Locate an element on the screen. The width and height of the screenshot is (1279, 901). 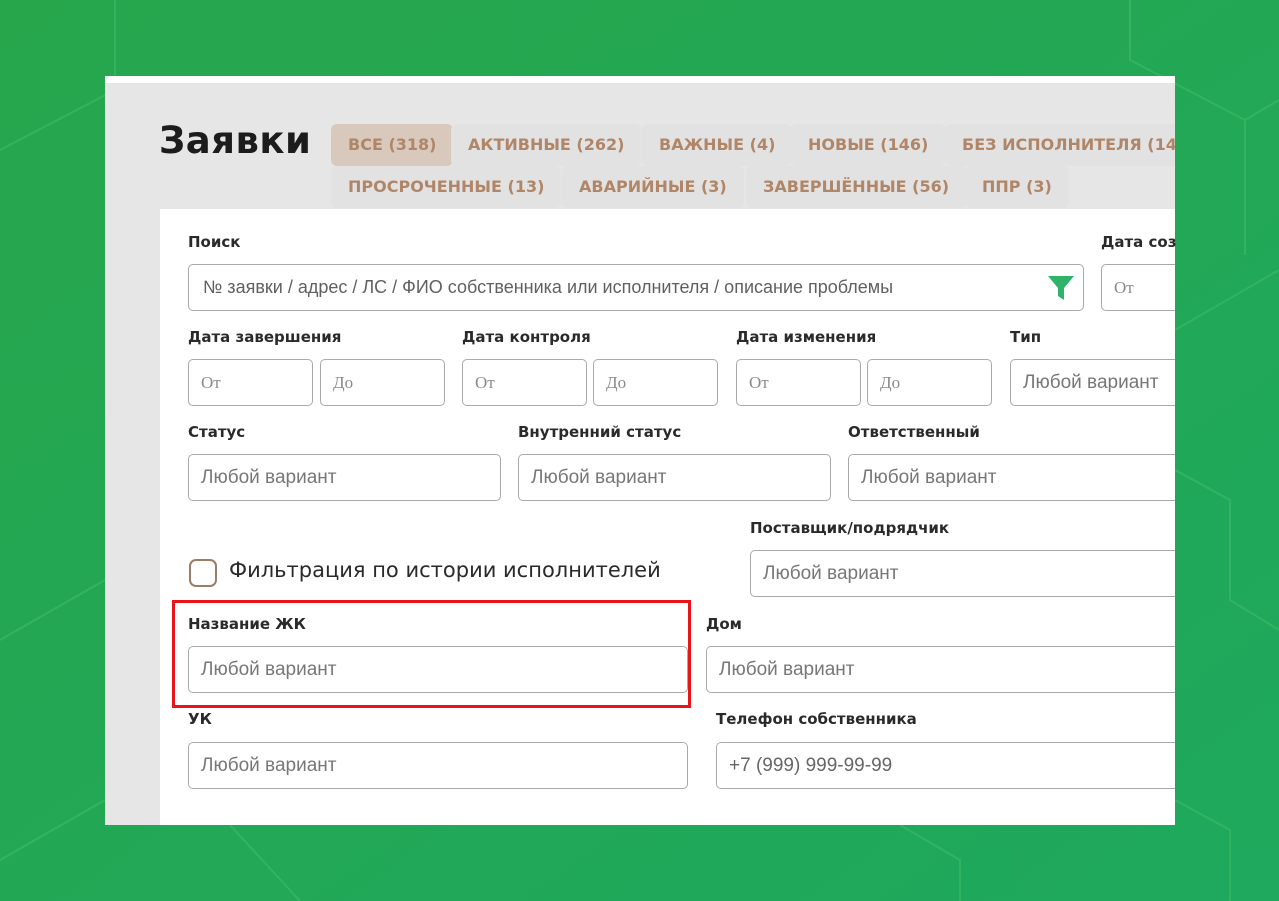
status-label: Статус is located at coordinates (217, 432).